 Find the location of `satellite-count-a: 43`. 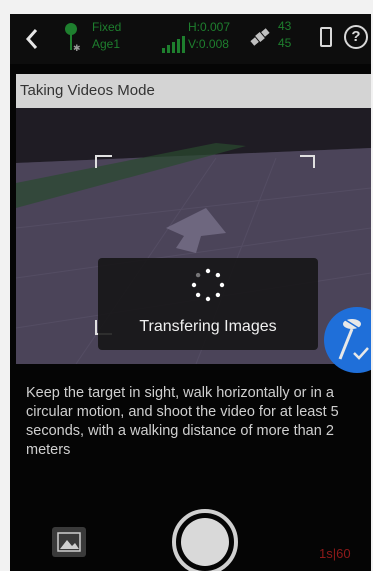

satellite-count-a: 43 is located at coordinates (285, 26).